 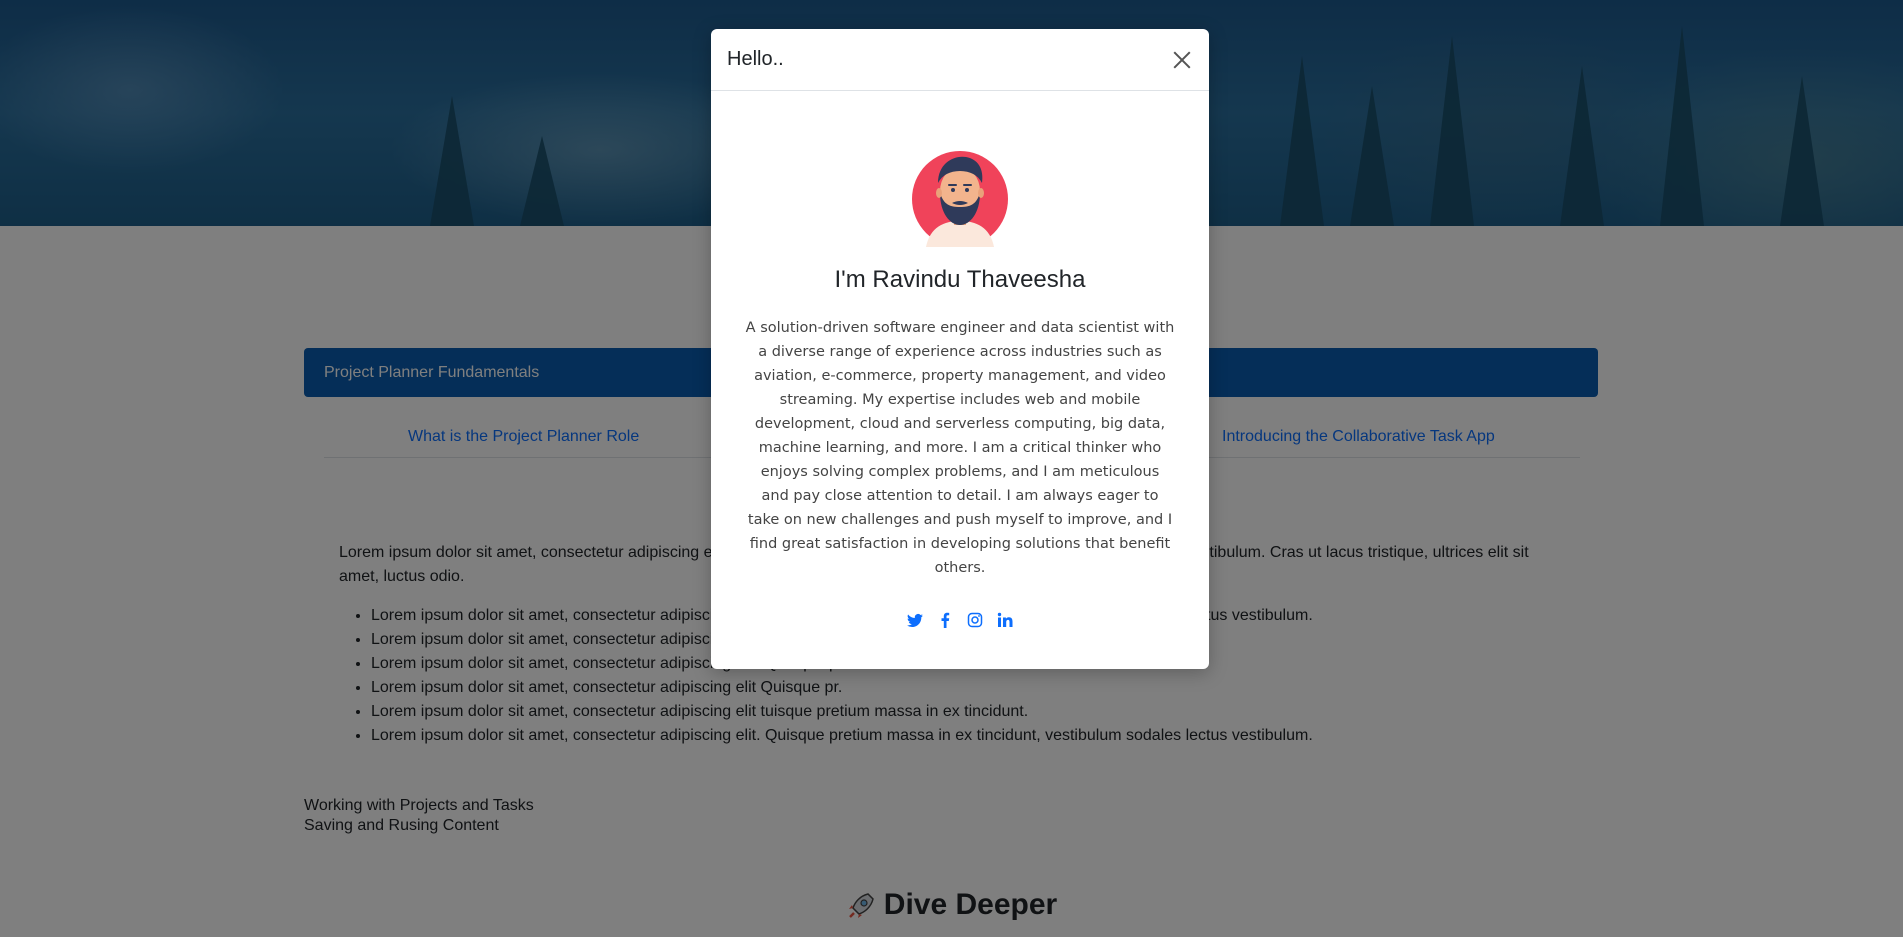 What do you see at coordinates (975, 620) in the screenshot?
I see `instagram-icon` at bounding box center [975, 620].